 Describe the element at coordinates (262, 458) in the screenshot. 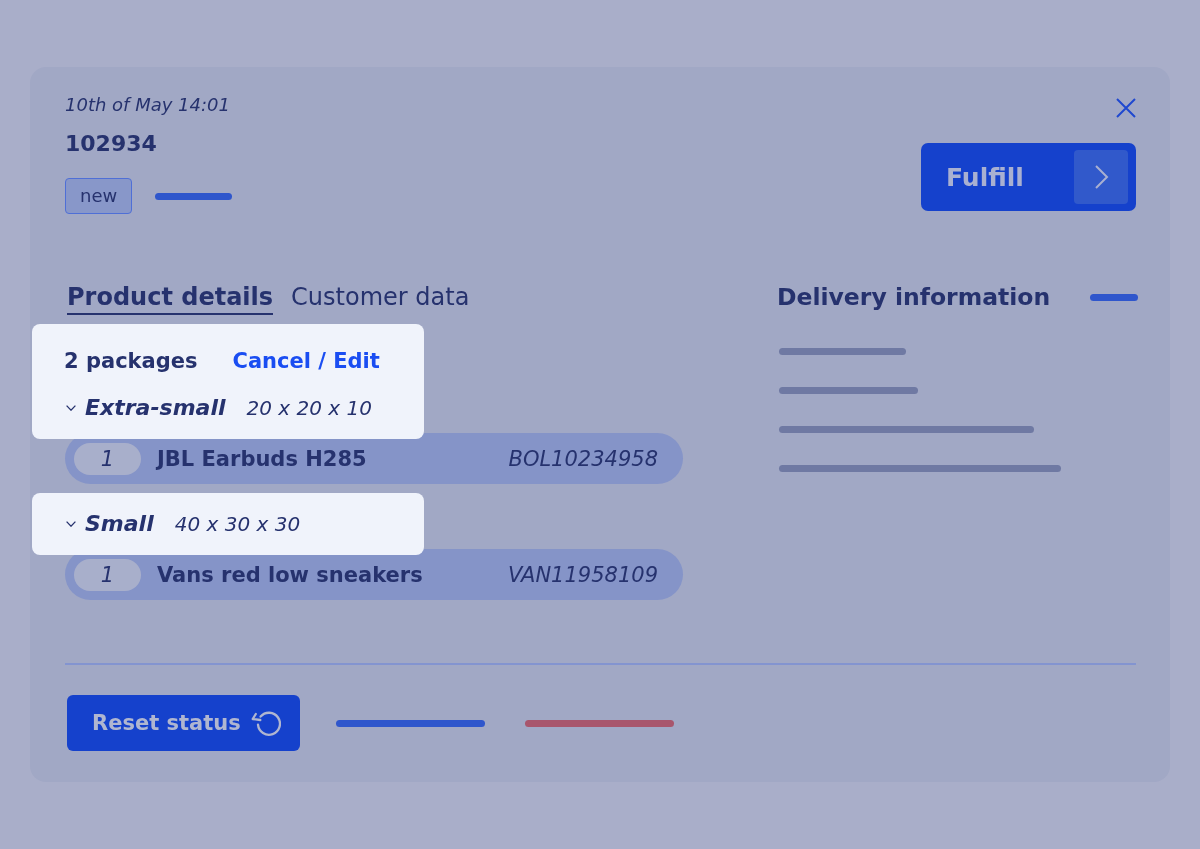

I see `product-name: JBL Earbuds H285` at that location.